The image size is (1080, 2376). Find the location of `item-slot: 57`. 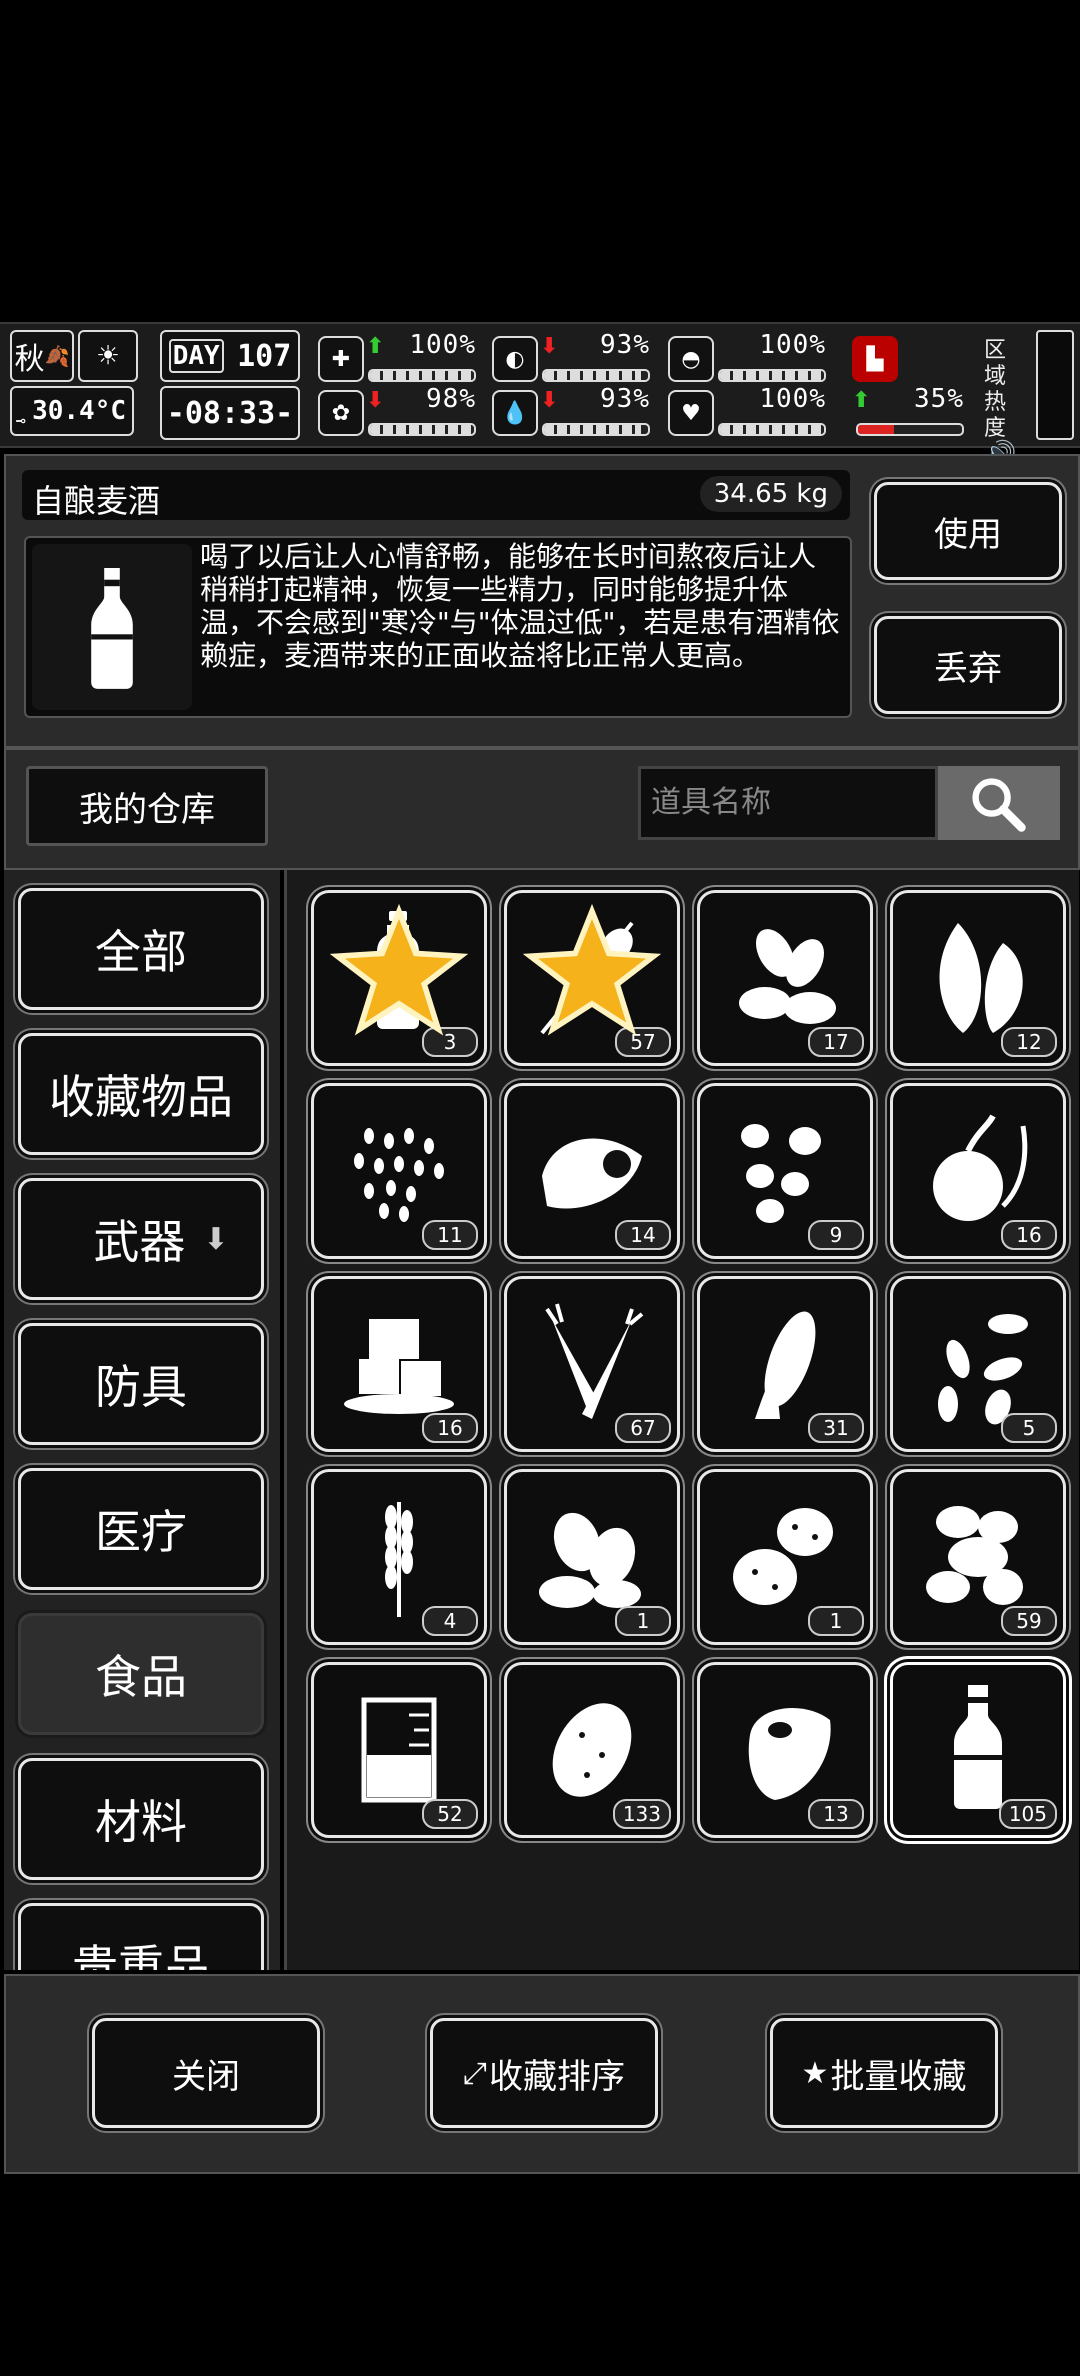

item-slot: 57 is located at coordinates (592, 978).